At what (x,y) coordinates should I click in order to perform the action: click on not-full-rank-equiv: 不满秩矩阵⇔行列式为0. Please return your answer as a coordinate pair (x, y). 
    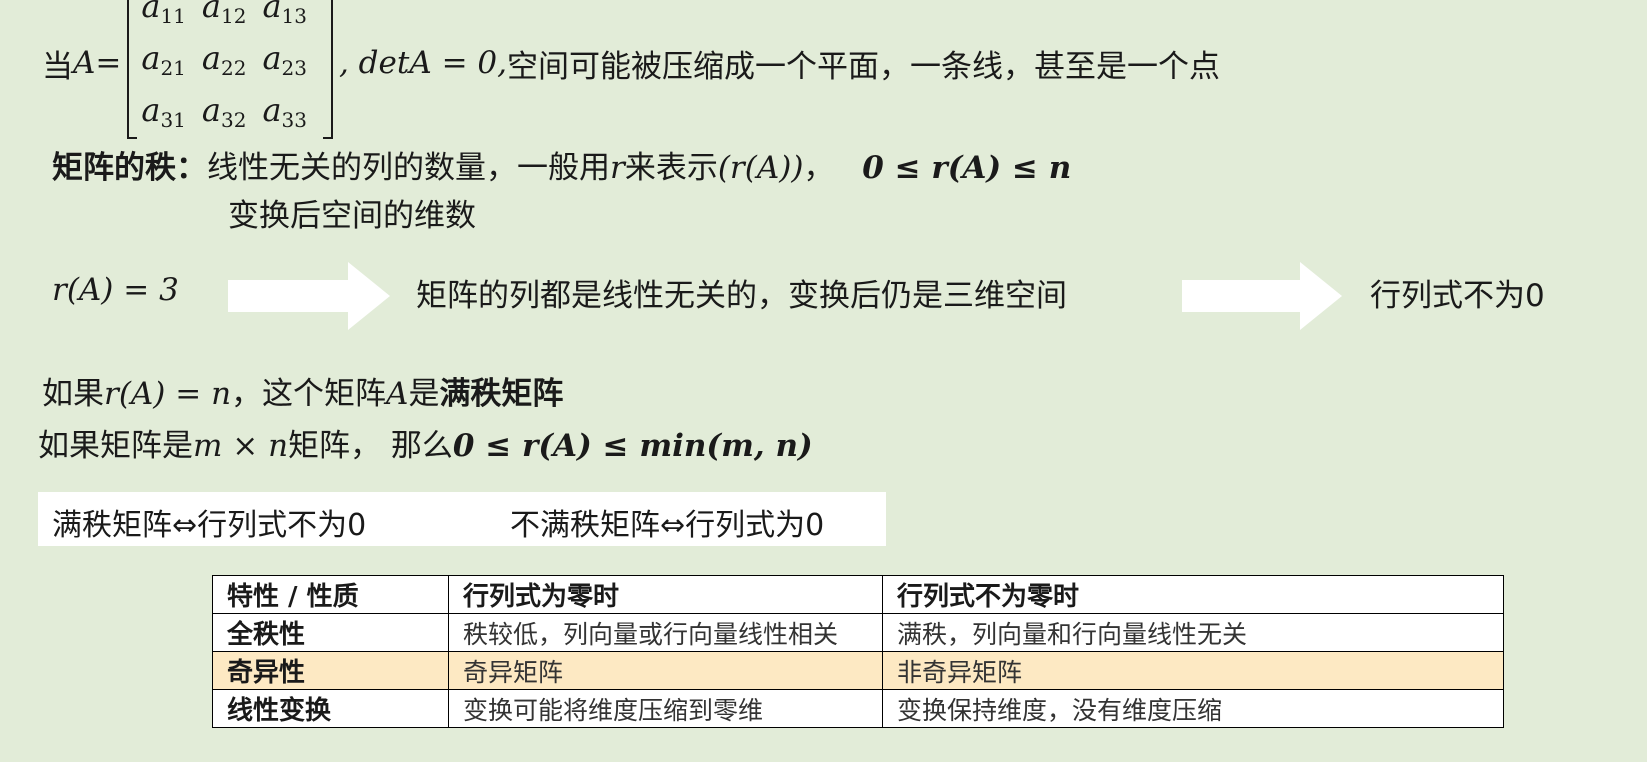
    Looking at the image, I should click on (667, 525).